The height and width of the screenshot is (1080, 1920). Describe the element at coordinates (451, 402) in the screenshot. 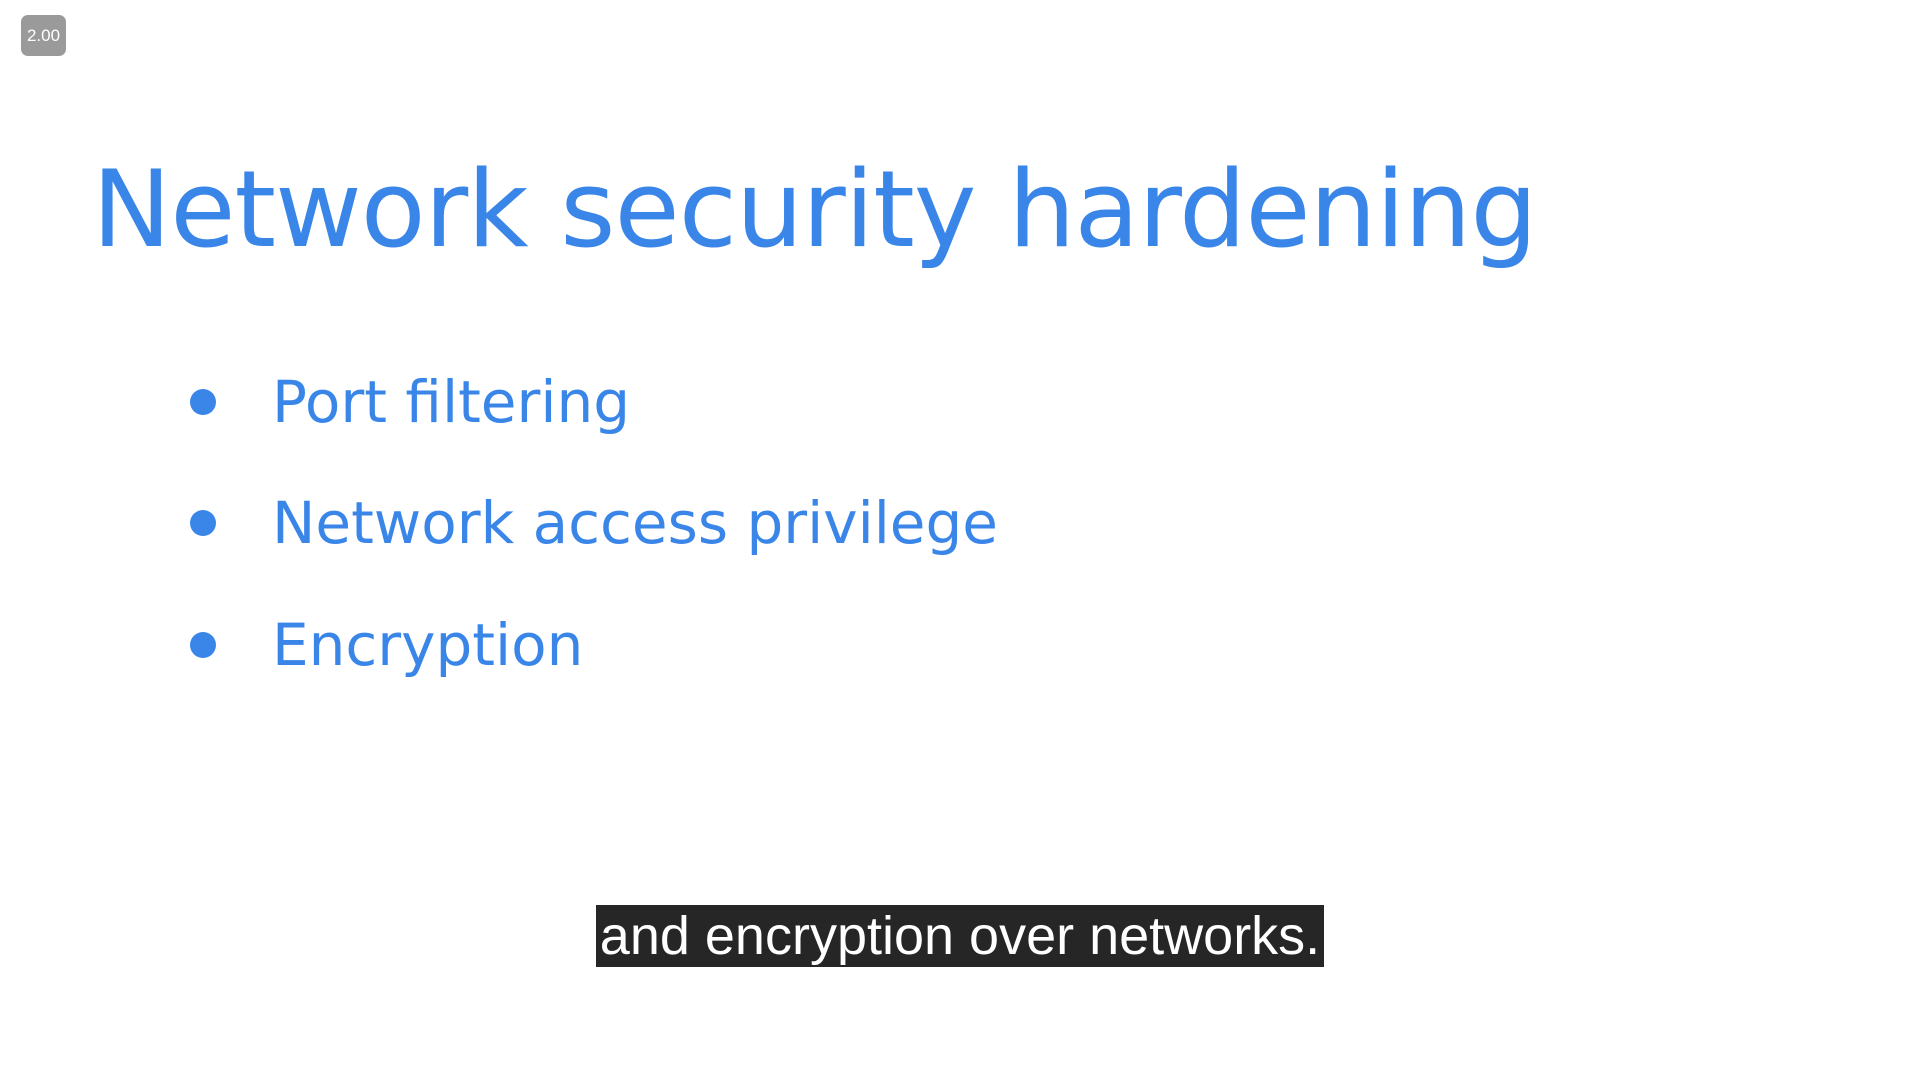

I see `bullet-text-port-filtering: Port filtering` at that location.